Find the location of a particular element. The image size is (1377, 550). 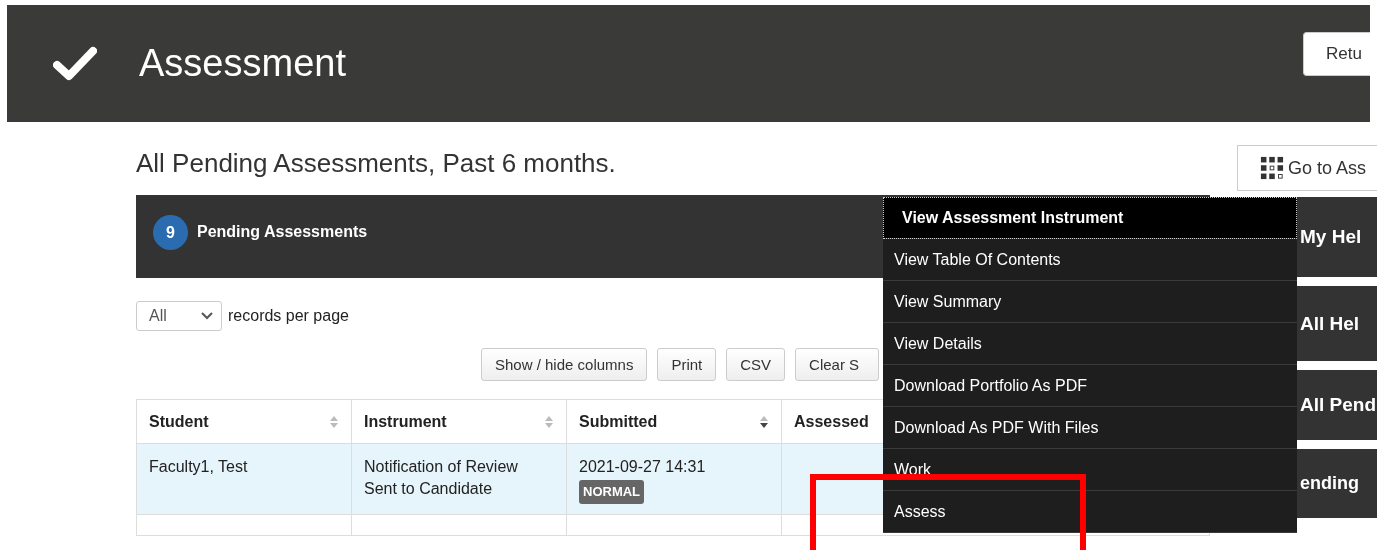

menu-item: View Assessment Instrument is located at coordinates (1090, 218).